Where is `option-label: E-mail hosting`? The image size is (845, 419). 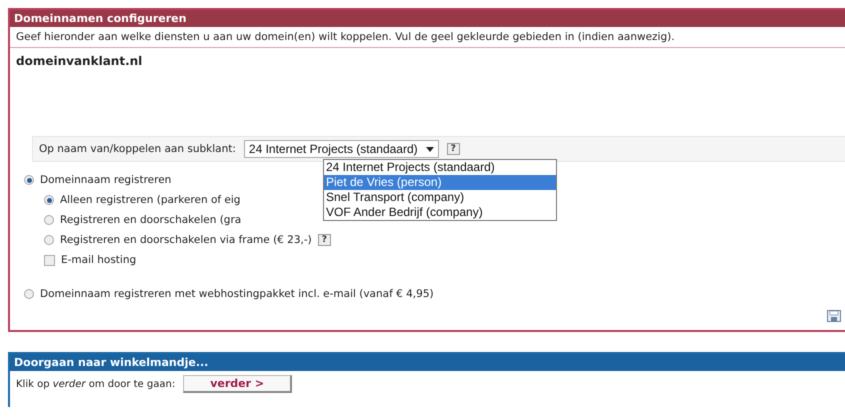
option-label: E-mail hosting is located at coordinates (98, 260).